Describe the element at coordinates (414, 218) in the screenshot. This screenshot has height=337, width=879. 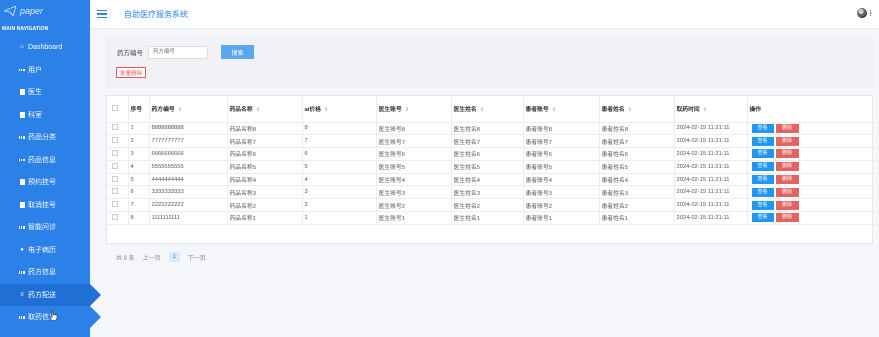
I see `table-cell: 医生账号1` at that location.